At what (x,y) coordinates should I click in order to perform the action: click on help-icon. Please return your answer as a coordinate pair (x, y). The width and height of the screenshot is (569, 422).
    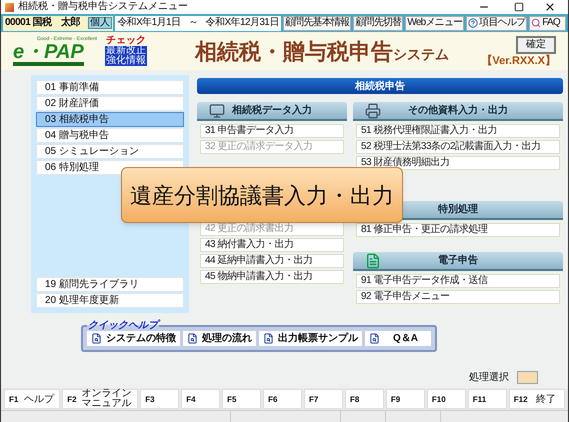
    Looking at the image, I should click on (473, 23).